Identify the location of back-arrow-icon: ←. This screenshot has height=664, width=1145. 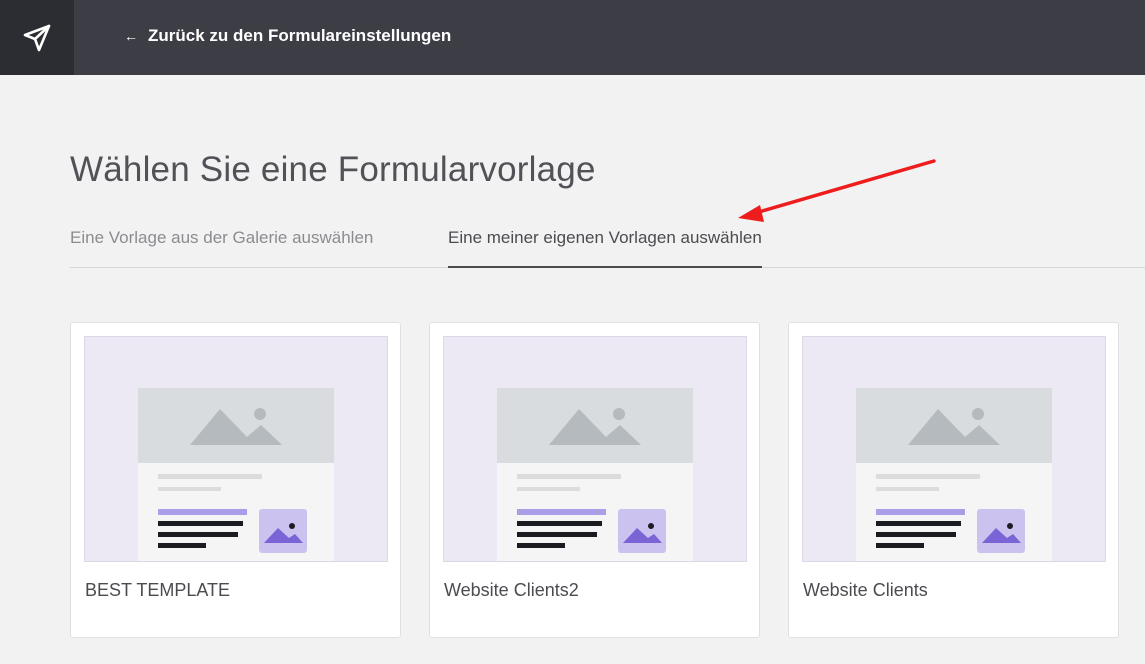
(131, 36).